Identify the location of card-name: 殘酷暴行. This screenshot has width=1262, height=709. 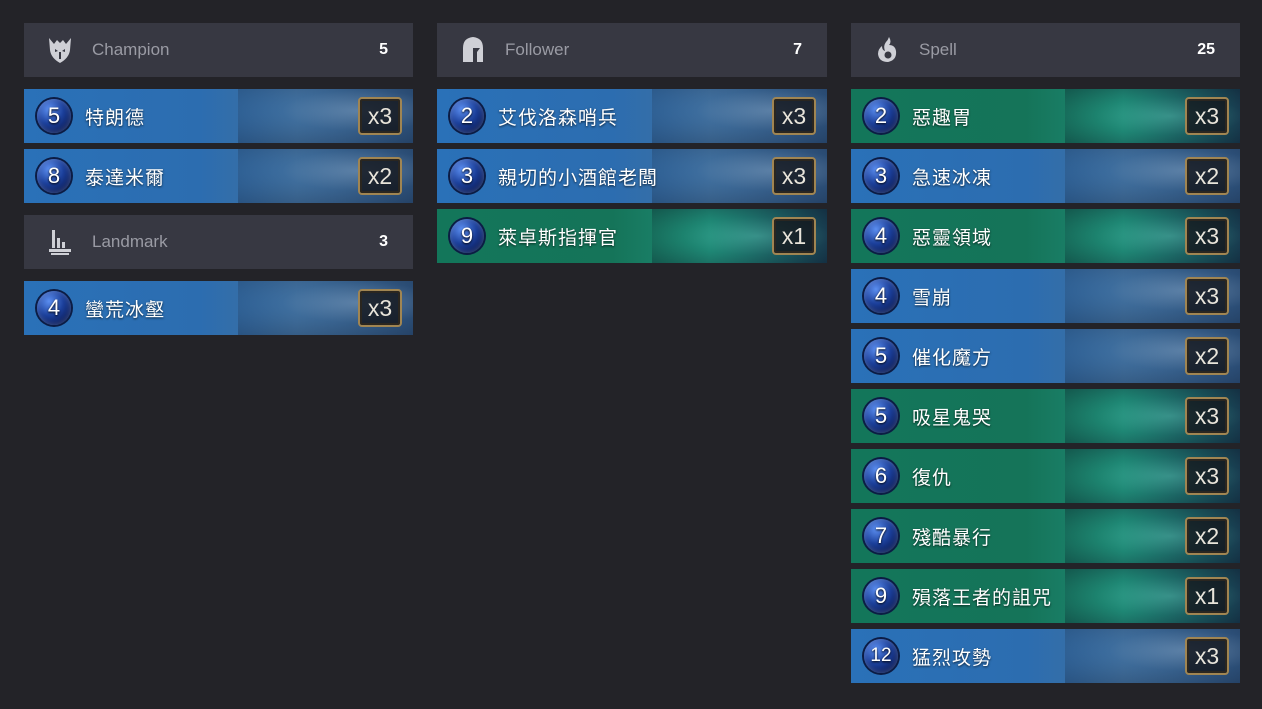
(952, 537).